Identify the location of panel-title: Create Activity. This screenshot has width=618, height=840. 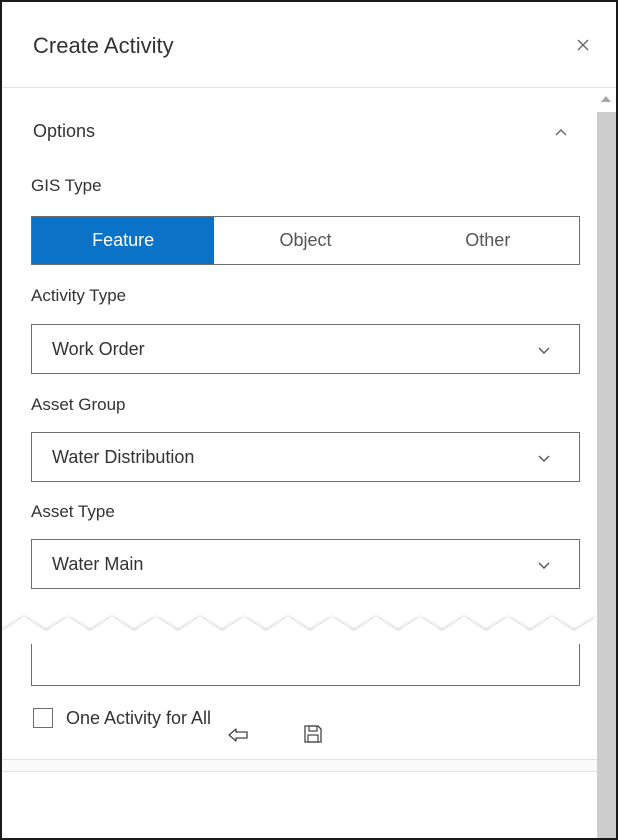
(103, 45).